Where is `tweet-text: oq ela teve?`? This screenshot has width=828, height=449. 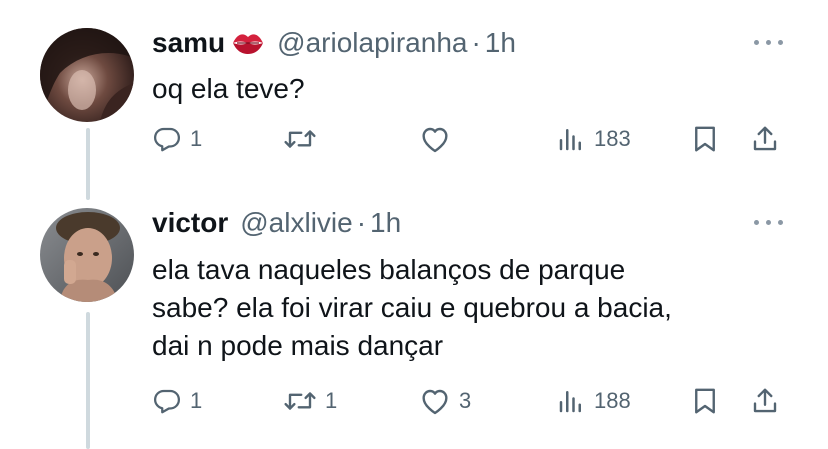 tweet-text: oq ela teve? is located at coordinates (228, 88).